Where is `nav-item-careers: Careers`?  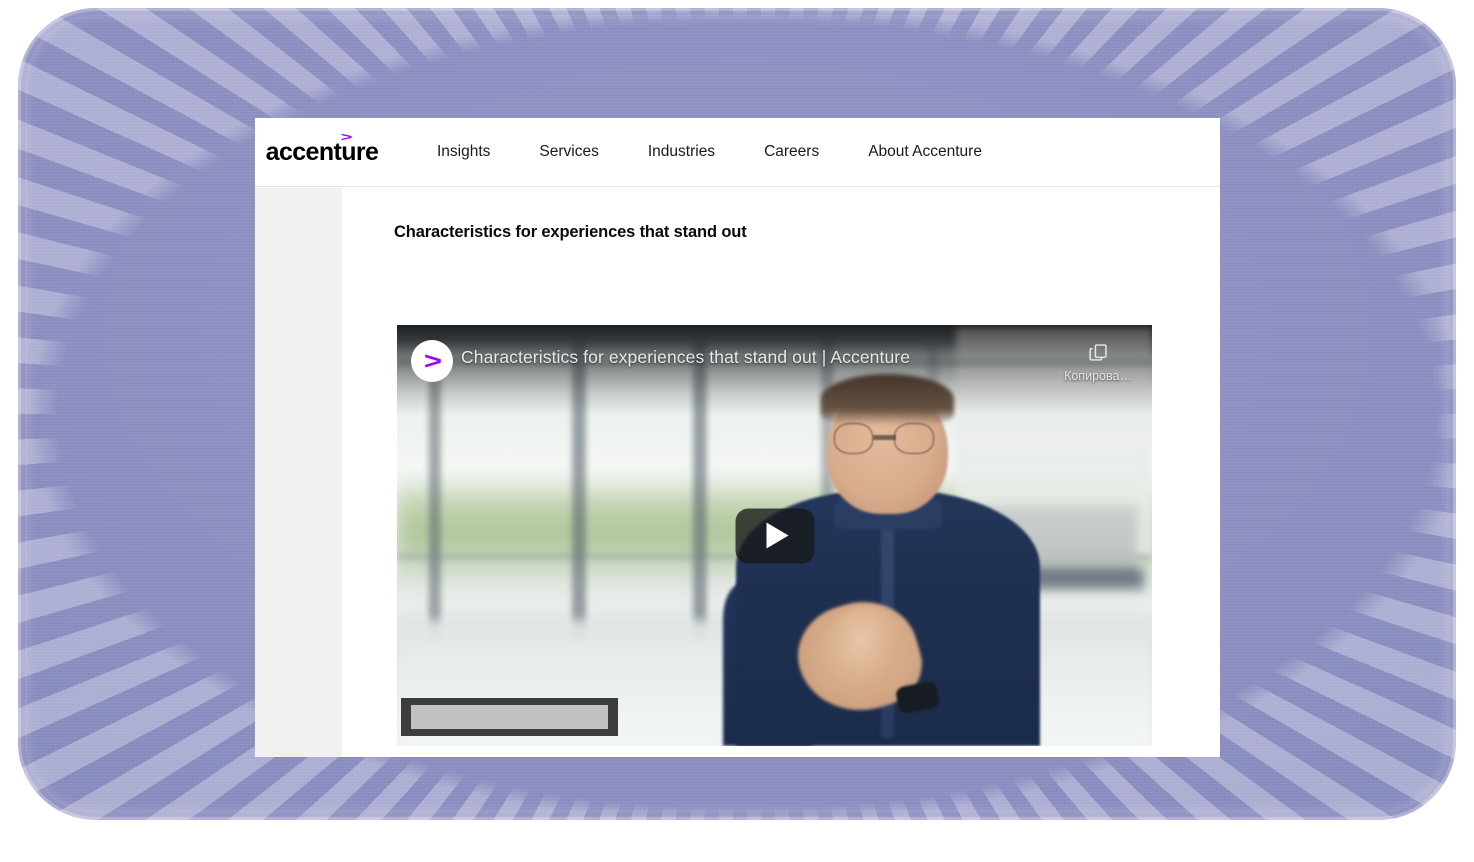
nav-item-careers: Careers is located at coordinates (791, 152).